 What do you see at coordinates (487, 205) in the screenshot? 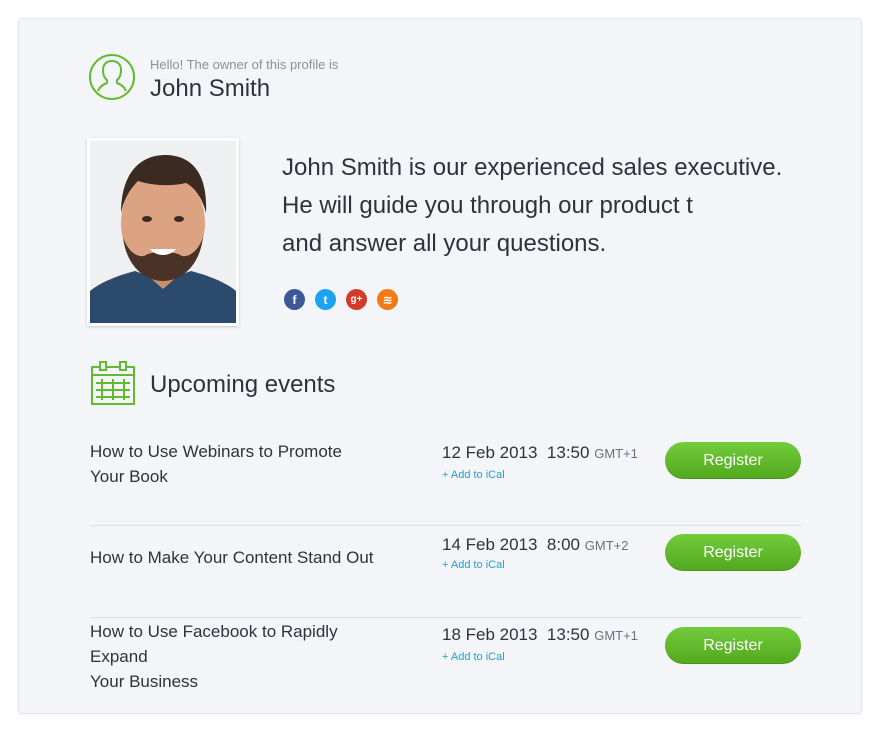
I see `bio-line: He will guide you through our product t` at bounding box center [487, 205].